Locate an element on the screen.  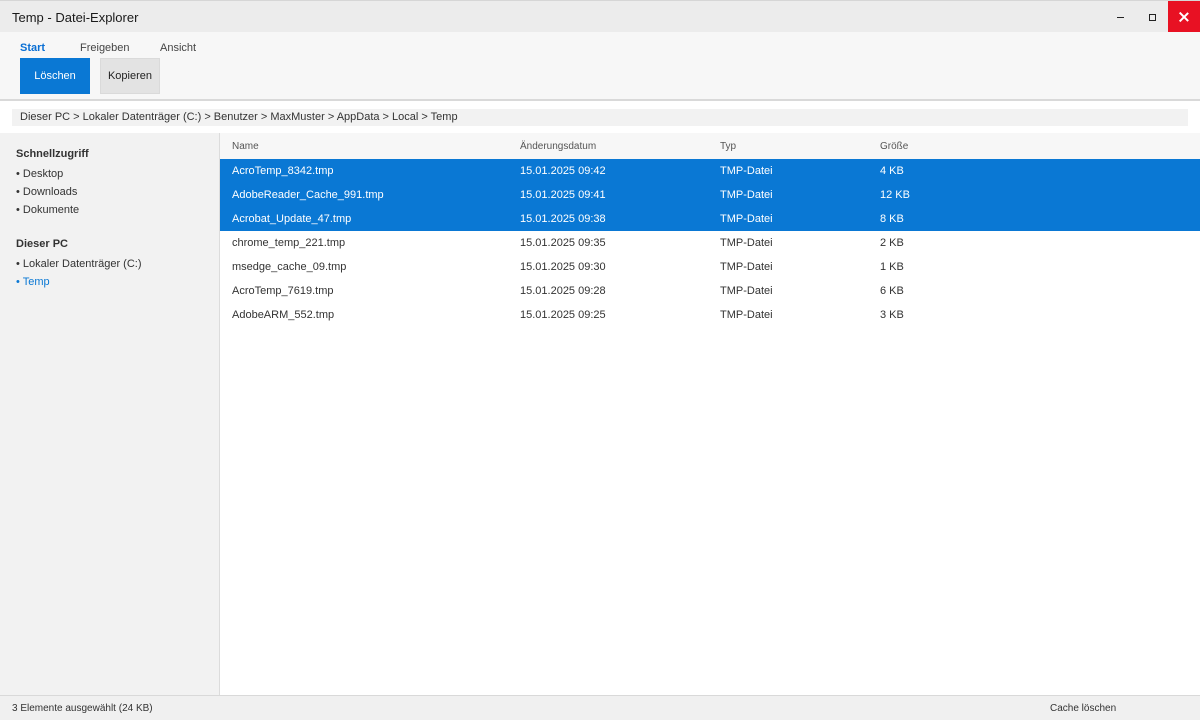
tab-start: Start is located at coordinates (32, 48).